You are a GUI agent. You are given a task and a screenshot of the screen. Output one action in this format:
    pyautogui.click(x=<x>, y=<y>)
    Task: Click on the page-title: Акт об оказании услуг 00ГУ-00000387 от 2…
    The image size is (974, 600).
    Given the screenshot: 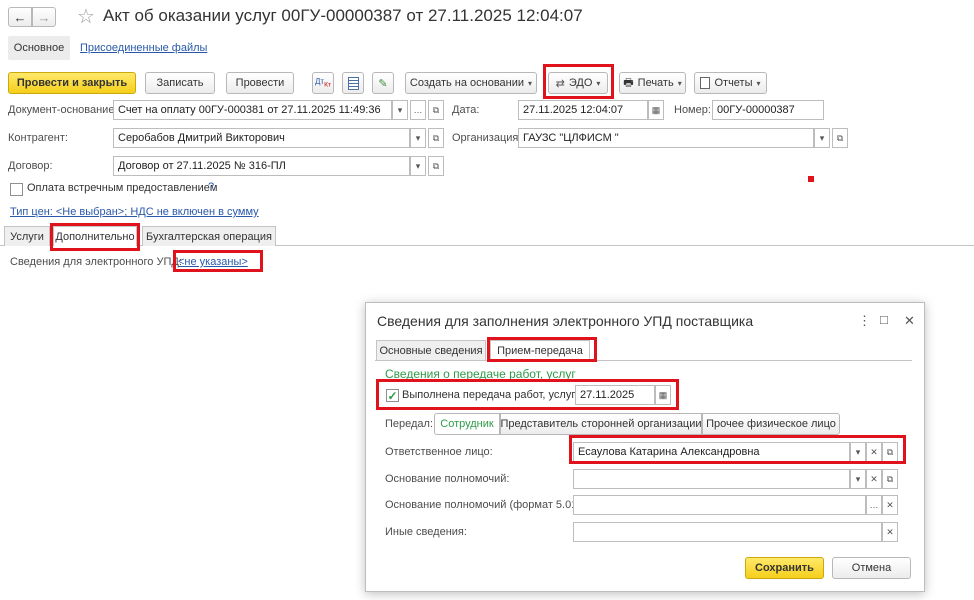 What is the action you would take?
    pyautogui.click(x=343, y=15)
    